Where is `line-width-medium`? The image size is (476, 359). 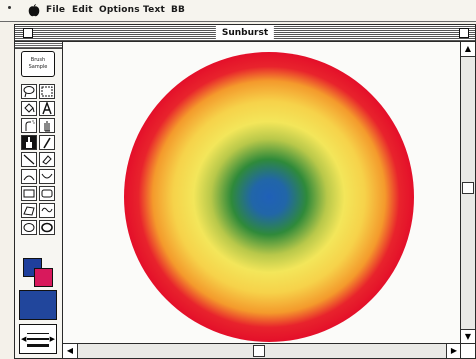 line-width-medium is located at coordinates (38, 339).